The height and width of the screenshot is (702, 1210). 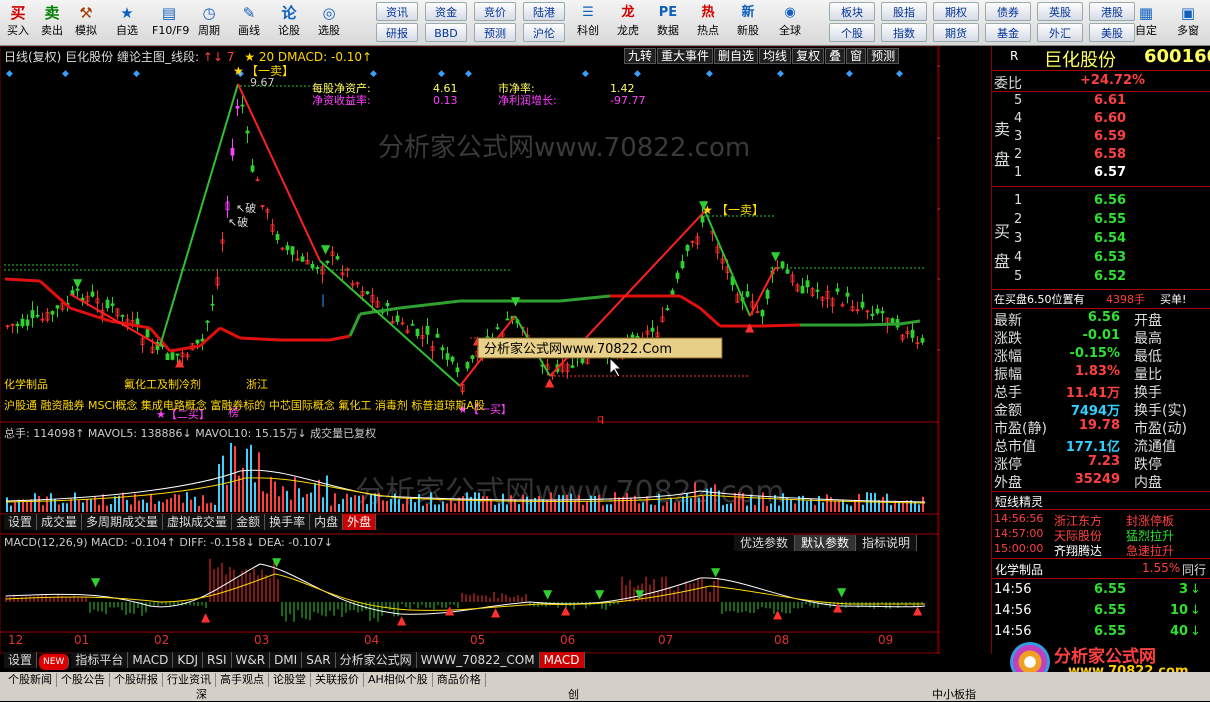 What do you see at coordinates (136, 680) in the screenshot?
I see `bottom-link: 个股研报` at bounding box center [136, 680].